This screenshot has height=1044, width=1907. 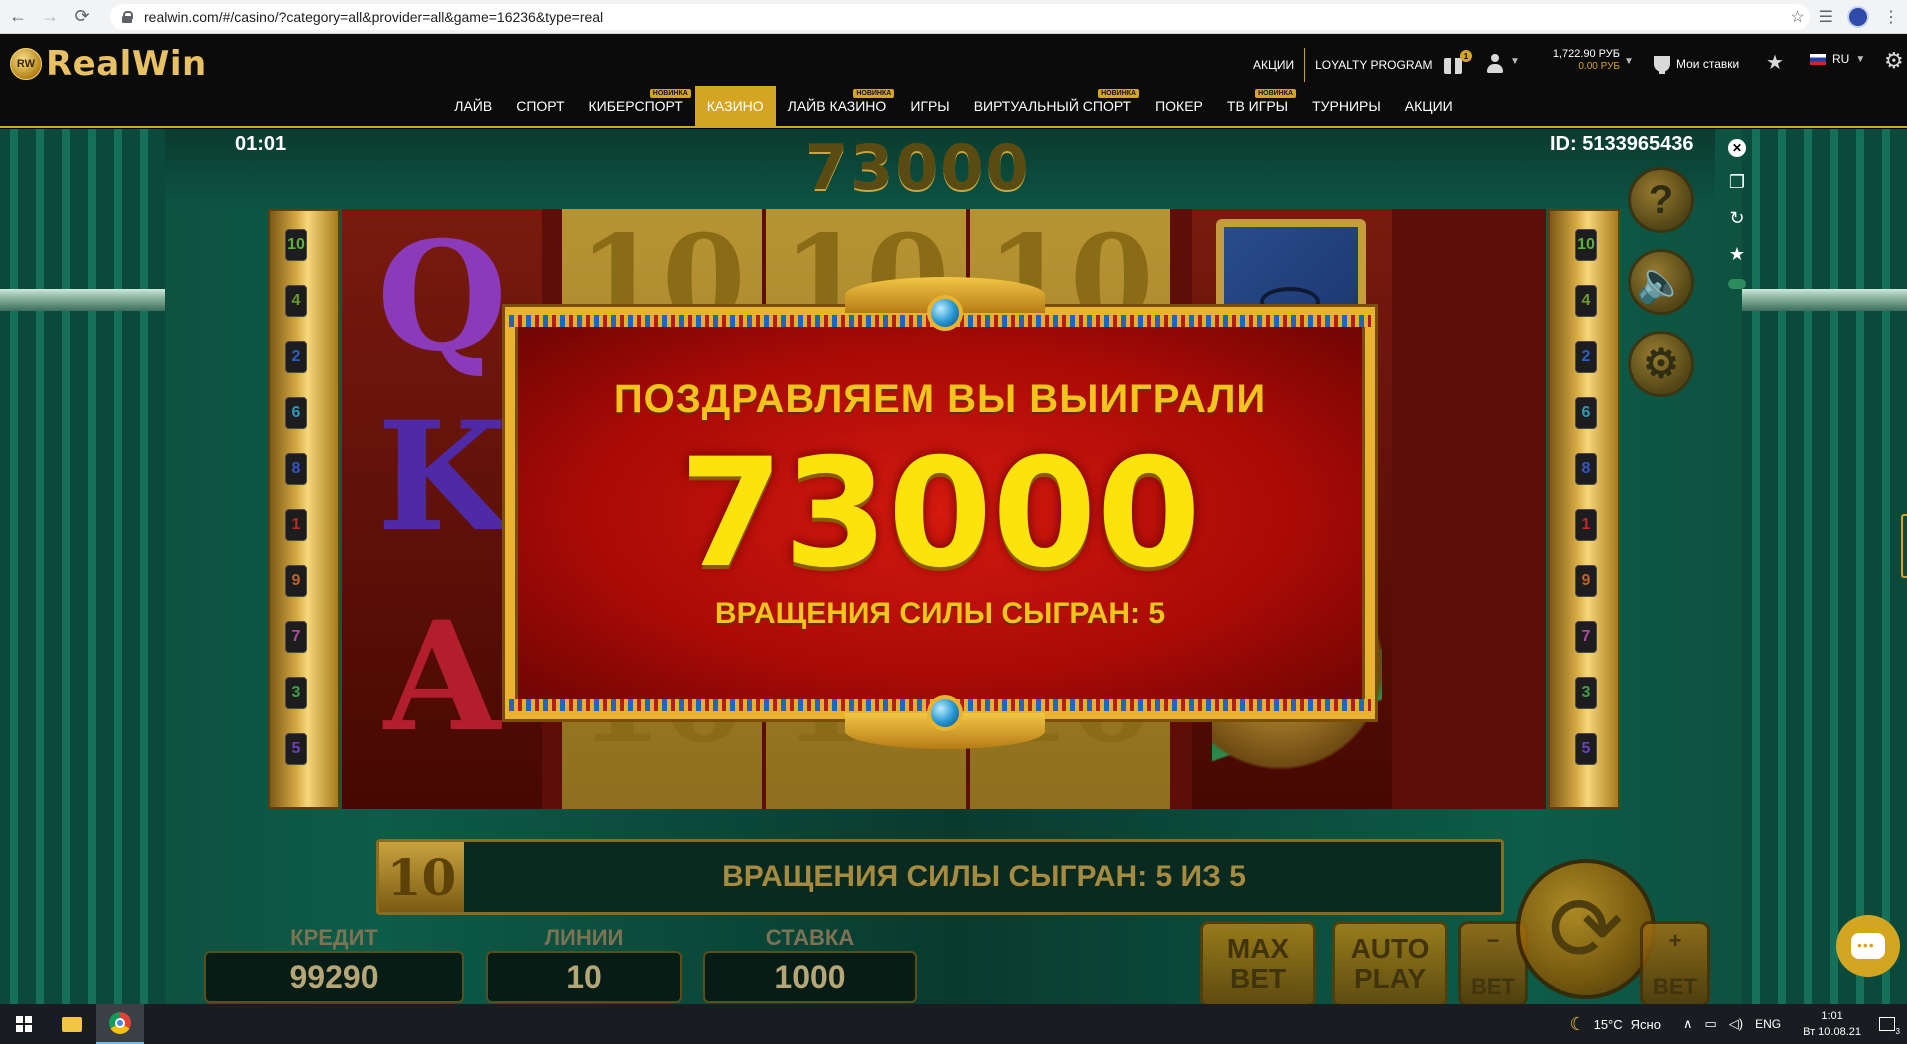 I want to click on reading-list-icon: ☰, so click(x=1826, y=17).